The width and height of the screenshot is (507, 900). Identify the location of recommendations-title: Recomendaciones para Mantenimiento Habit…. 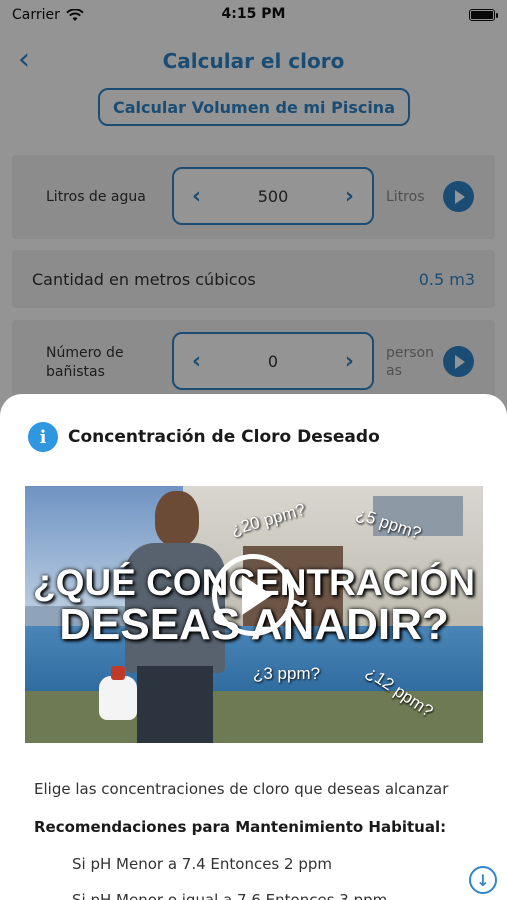
(240, 827).